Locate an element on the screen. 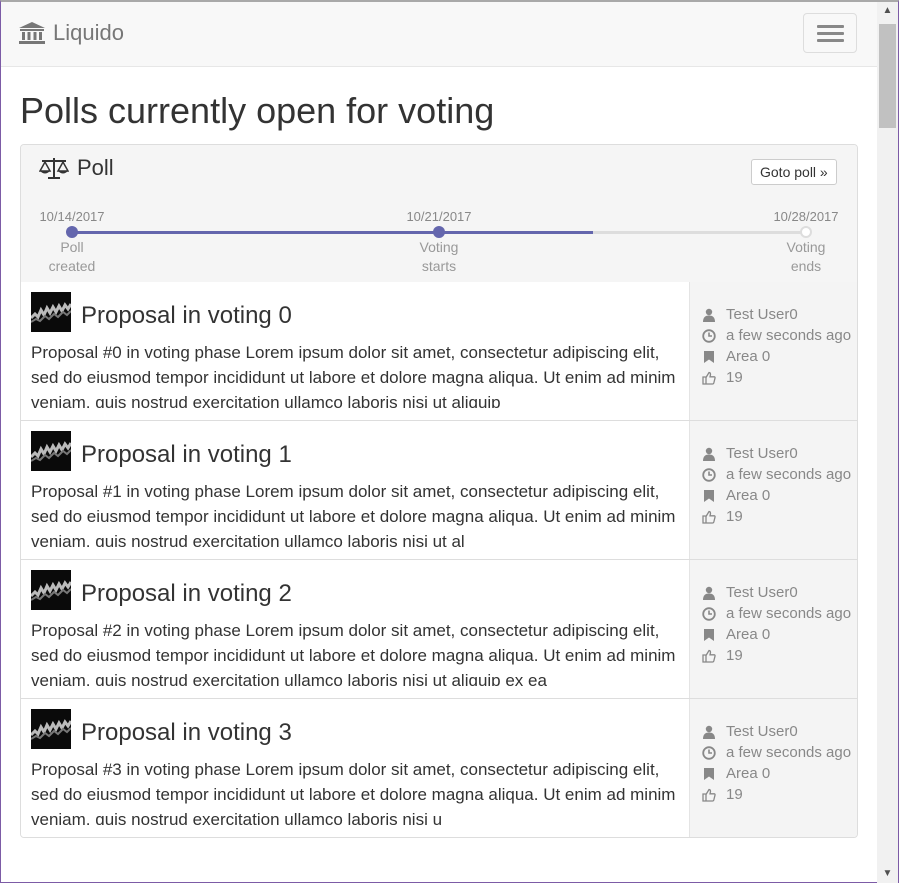 The height and width of the screenshot is (885, 901). poll-title-text: Poll is located at coordinates (95, 167).